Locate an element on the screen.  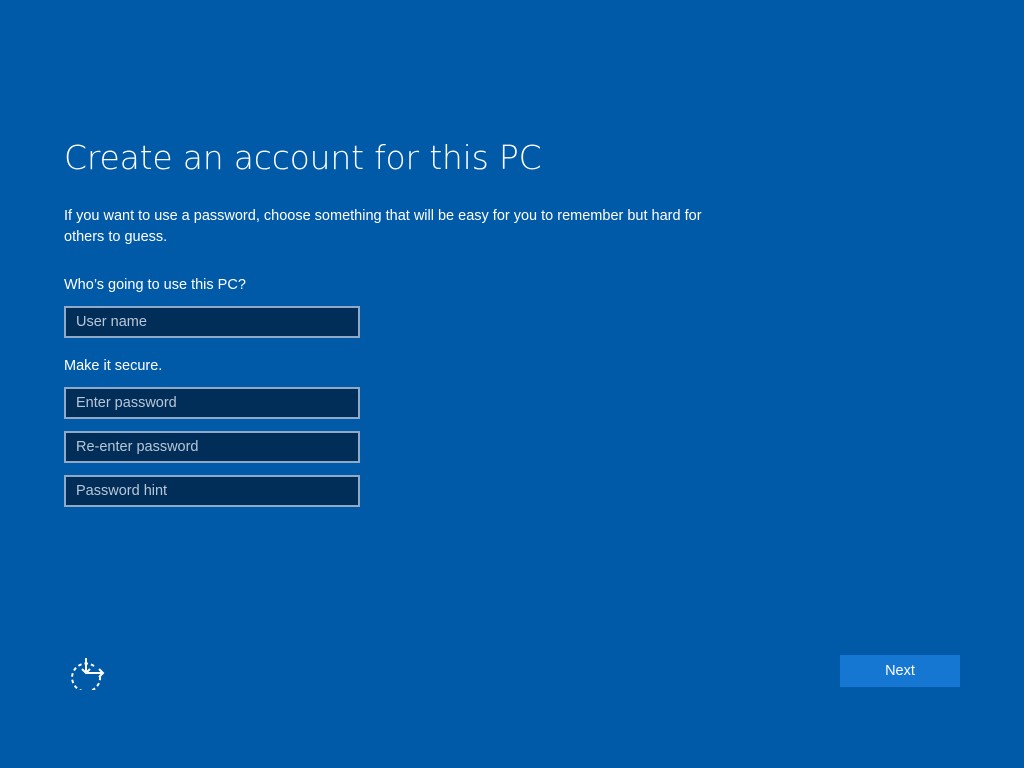
user-name-input is located at coordinates (212, 322).